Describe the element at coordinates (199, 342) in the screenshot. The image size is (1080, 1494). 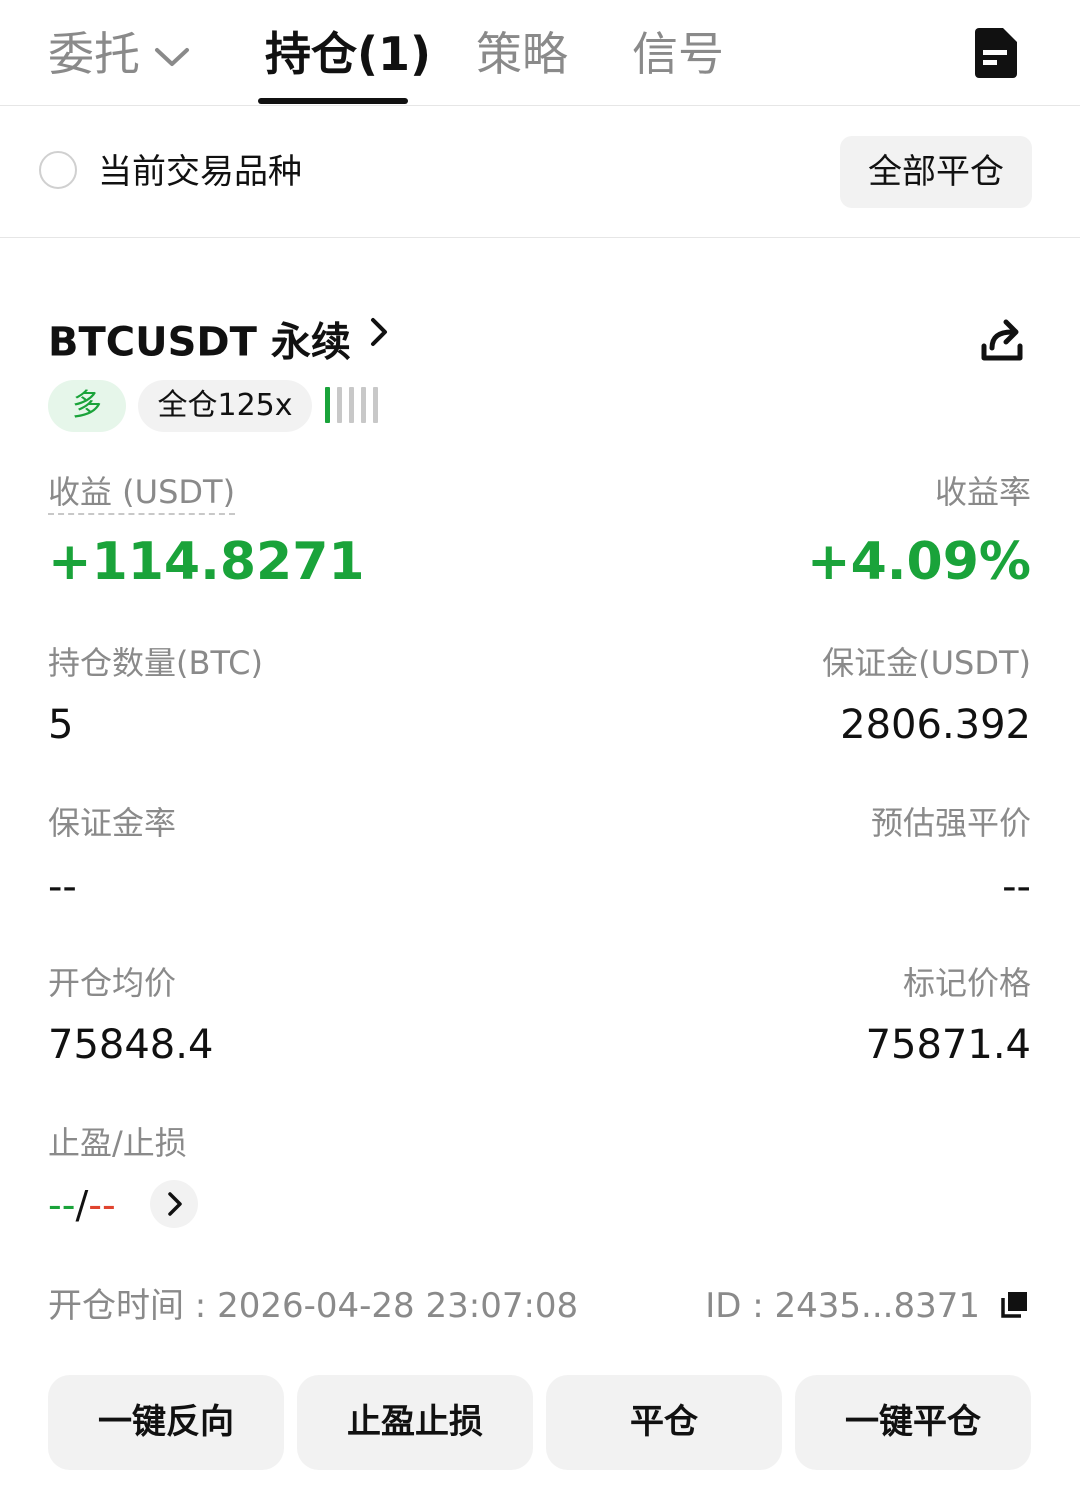
I see `symbol-name: BTCUSDT 永续` at that location.